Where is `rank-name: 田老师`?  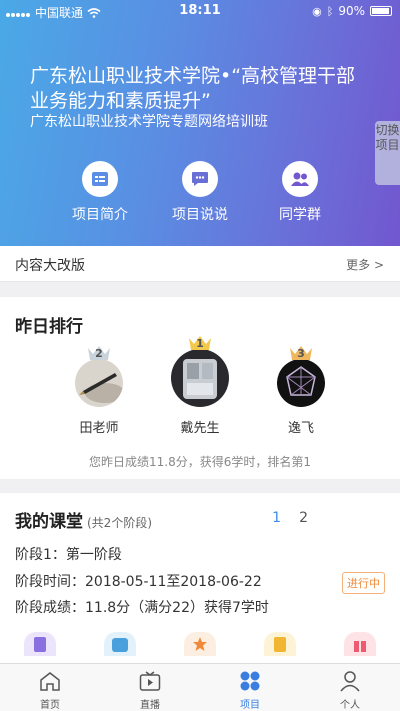
rank-name: 田老师 is located at coordinates (99, 428).